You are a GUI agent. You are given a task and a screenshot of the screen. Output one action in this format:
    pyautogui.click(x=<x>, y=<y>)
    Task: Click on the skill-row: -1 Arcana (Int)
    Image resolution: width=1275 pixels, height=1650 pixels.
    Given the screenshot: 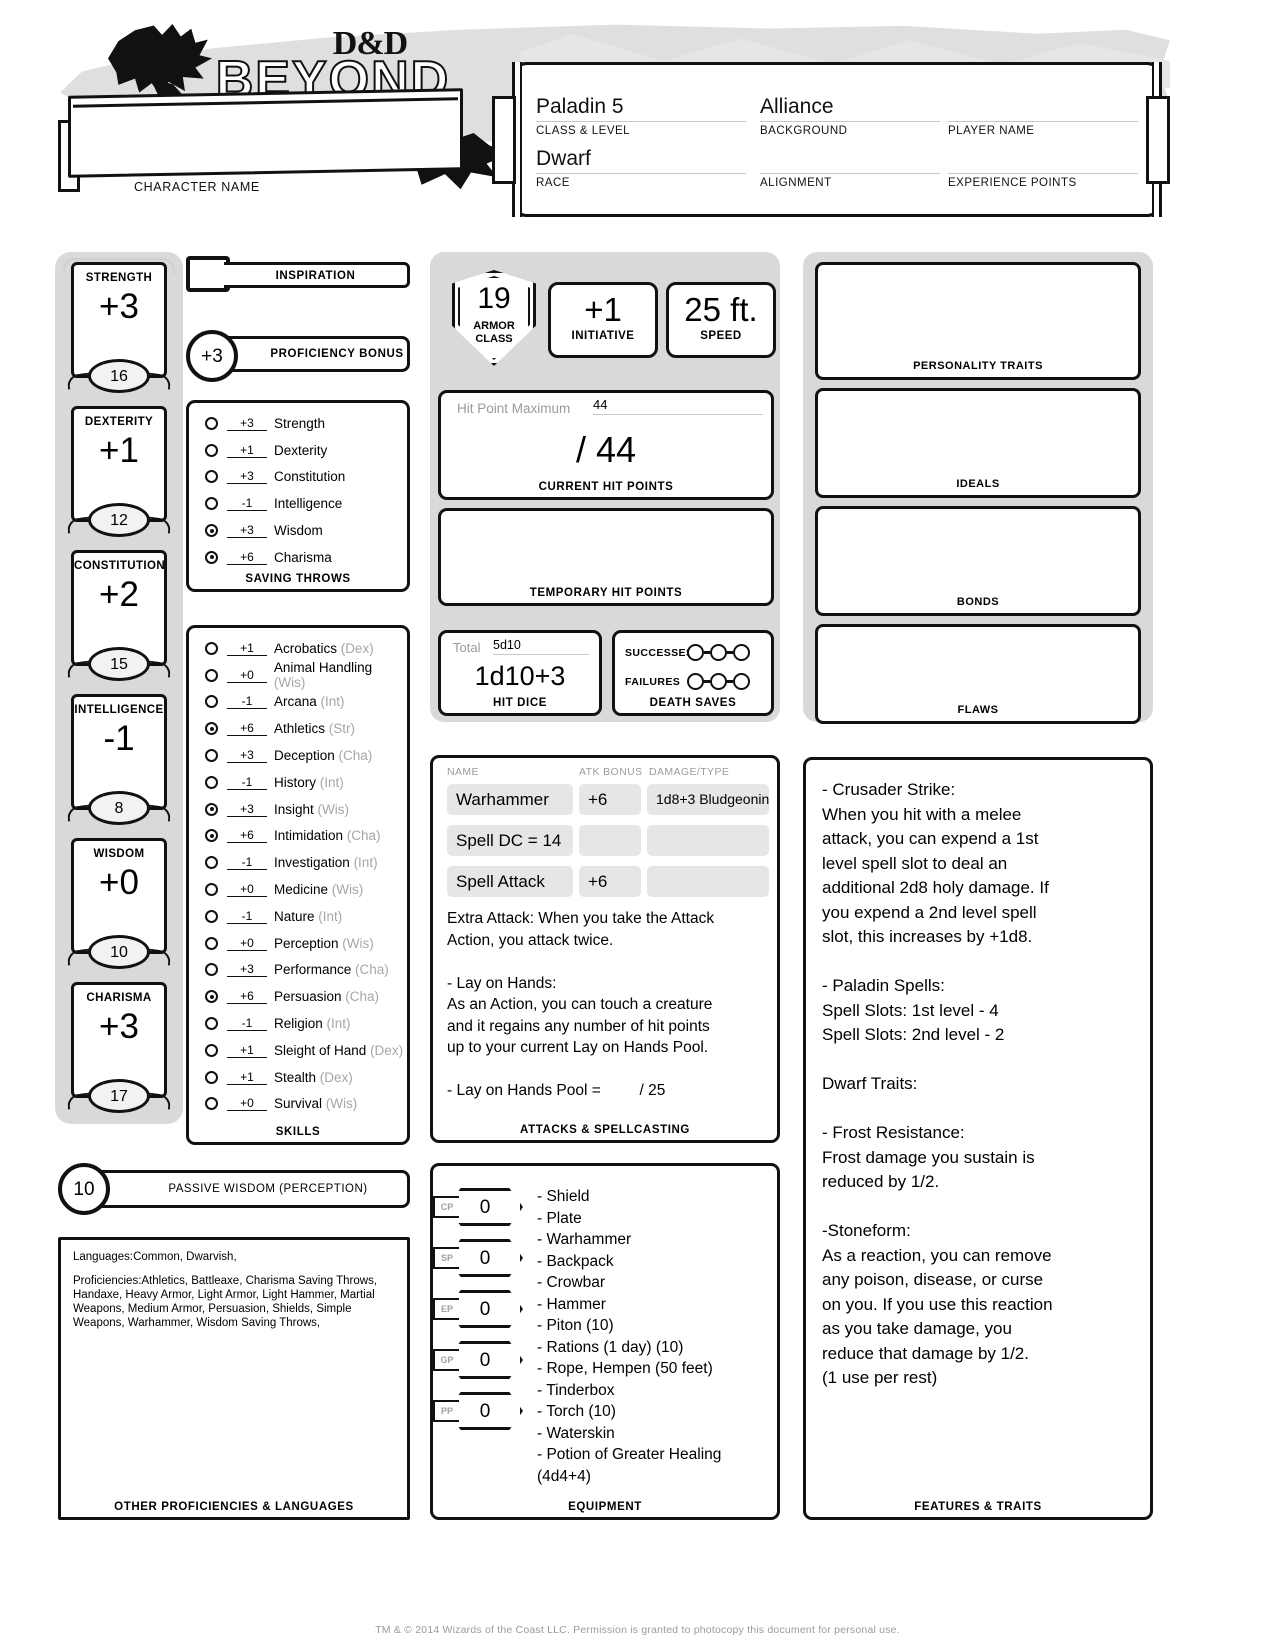 What is the action you would take?
    pyautogui.click(x=298, y=702)
    